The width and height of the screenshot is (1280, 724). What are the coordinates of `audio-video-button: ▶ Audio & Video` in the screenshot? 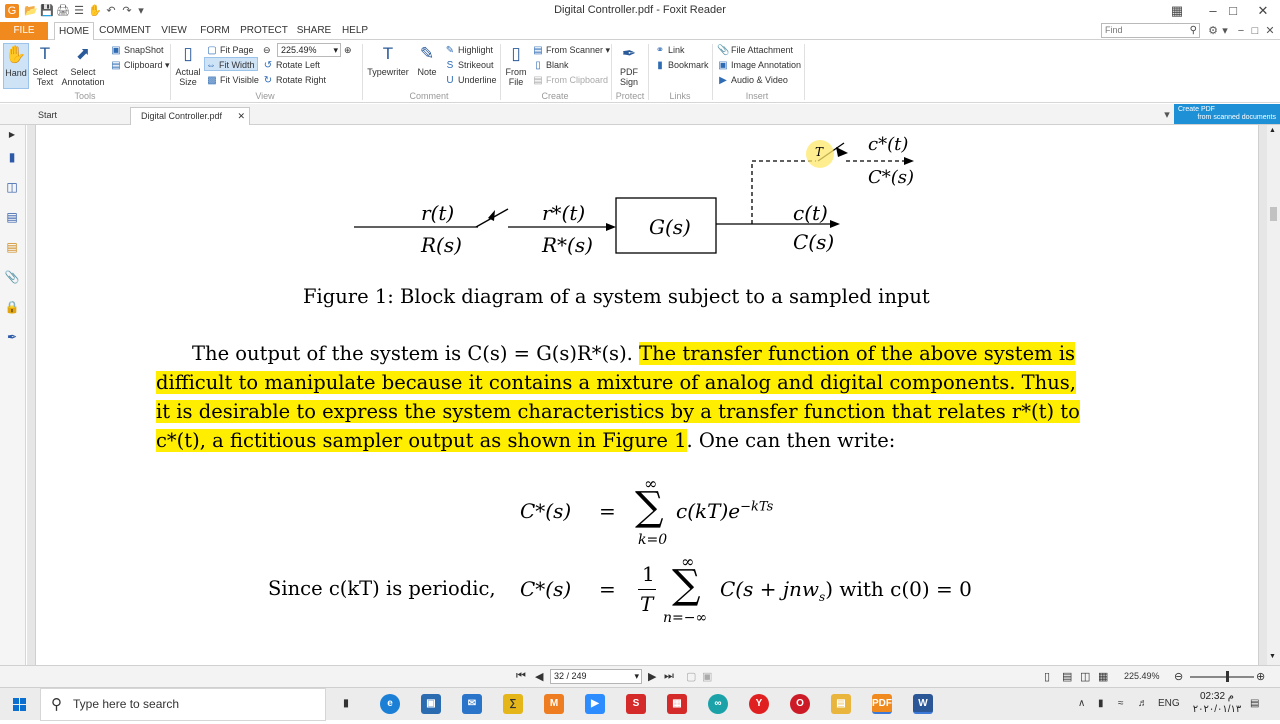 It's located at (752, 80).